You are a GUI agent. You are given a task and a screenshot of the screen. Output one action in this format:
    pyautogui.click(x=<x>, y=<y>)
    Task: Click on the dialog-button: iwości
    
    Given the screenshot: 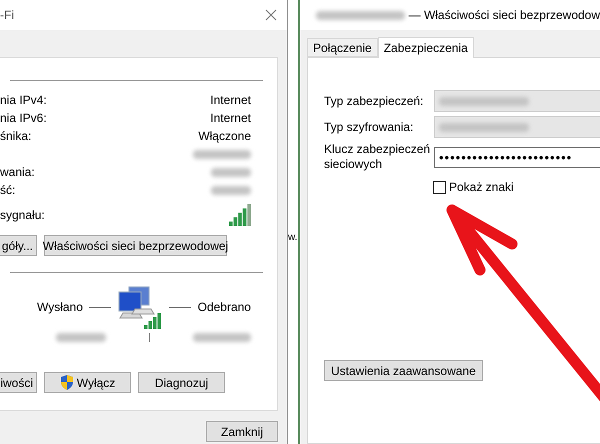 What is the action you would take?
    pyautogui.click(x=18, y=382)
    